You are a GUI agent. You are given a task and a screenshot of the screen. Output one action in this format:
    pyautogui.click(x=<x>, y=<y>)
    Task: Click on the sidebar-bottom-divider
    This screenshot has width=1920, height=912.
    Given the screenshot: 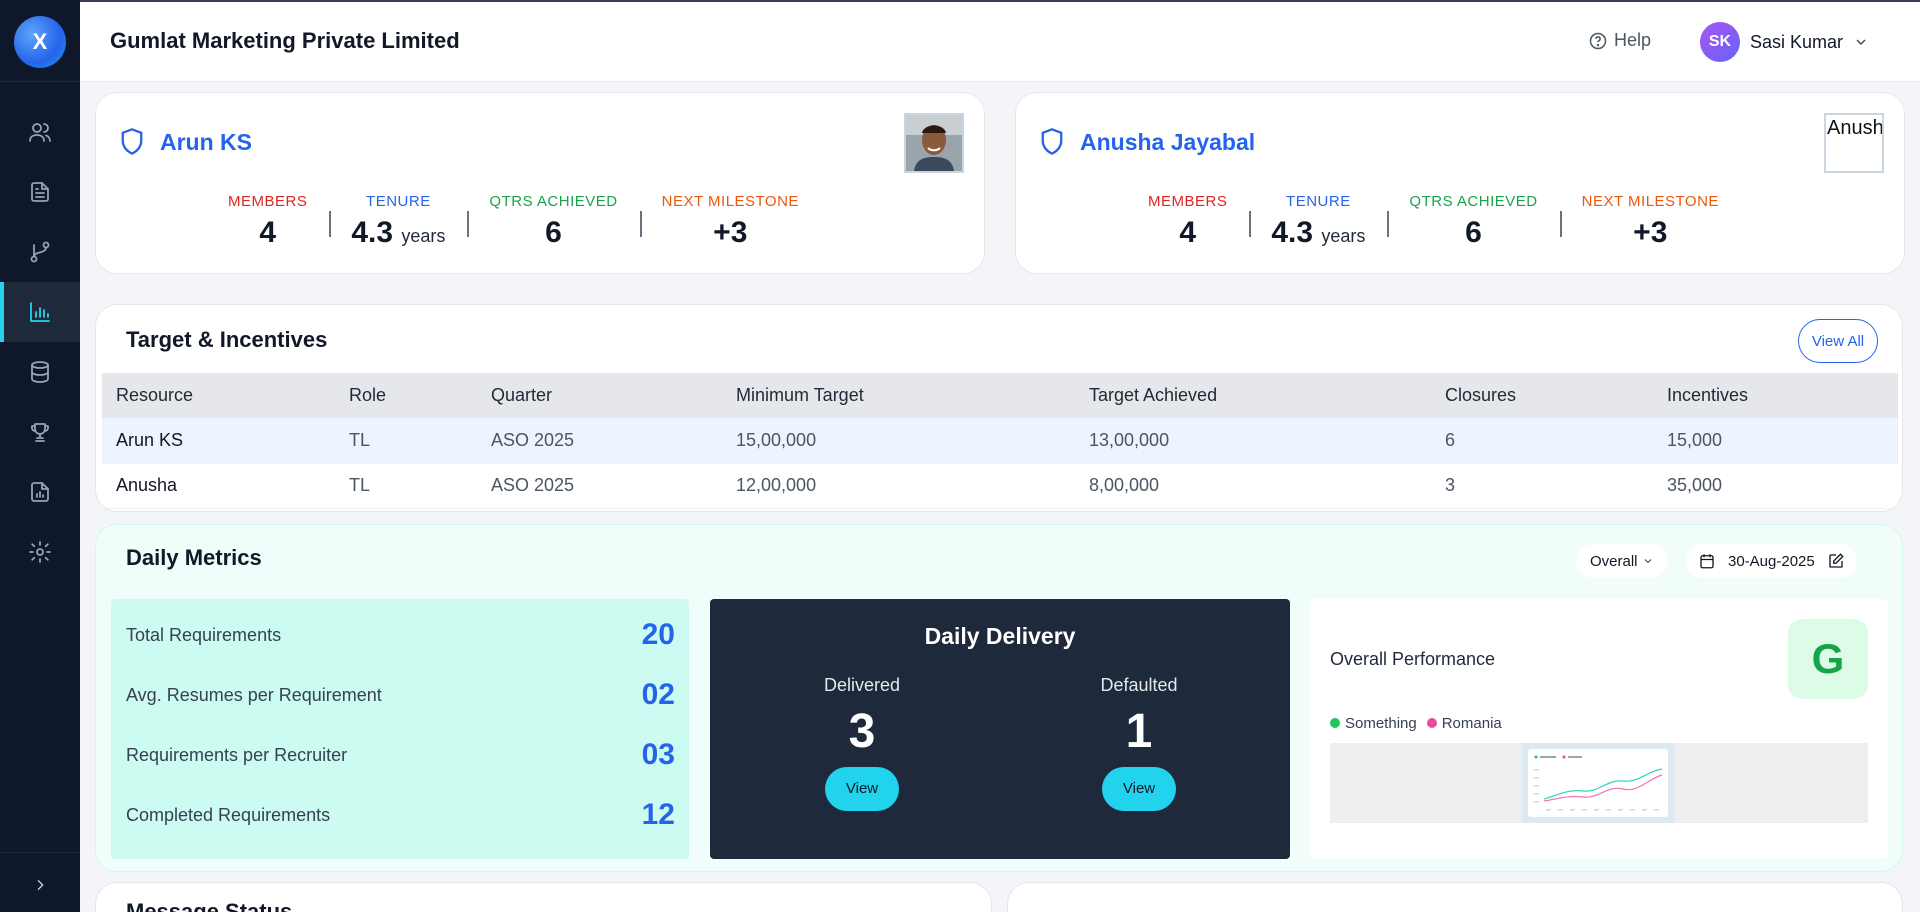 What is the action you would take?
    pyautogui.click(x=40, y=852)
    